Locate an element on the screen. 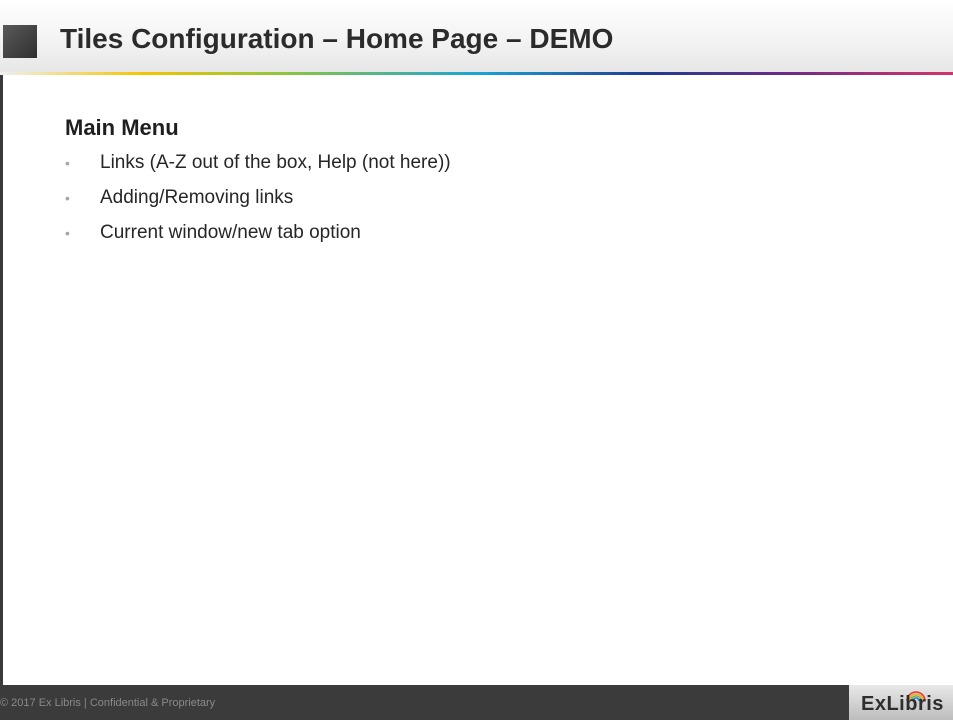 The image size is (953, 720). slide-title: Tiles Configuration – Home Page – DEMO is located at coordinates (337, 38).